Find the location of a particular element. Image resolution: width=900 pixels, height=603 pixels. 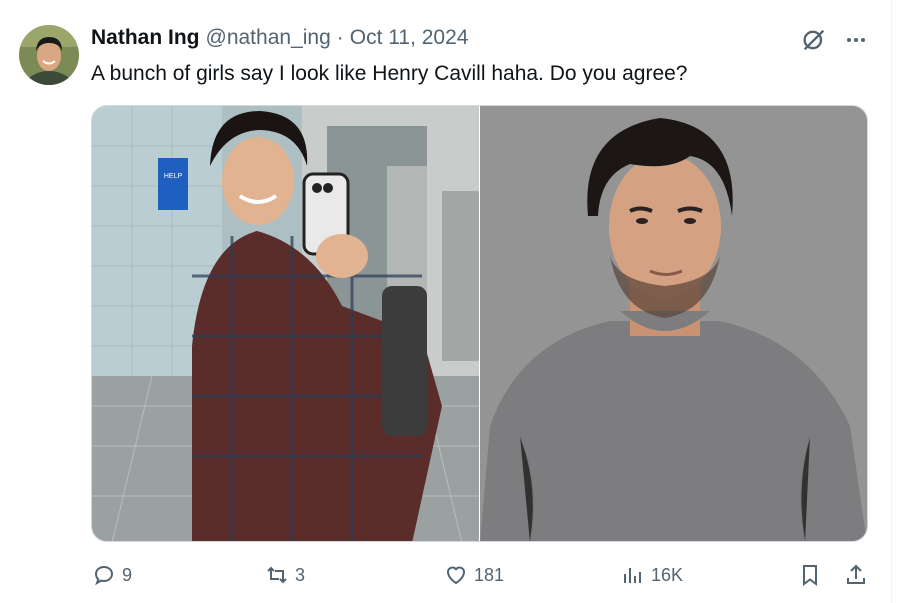

author-handle: @nathan_ing is located at coordinates (268, 38).